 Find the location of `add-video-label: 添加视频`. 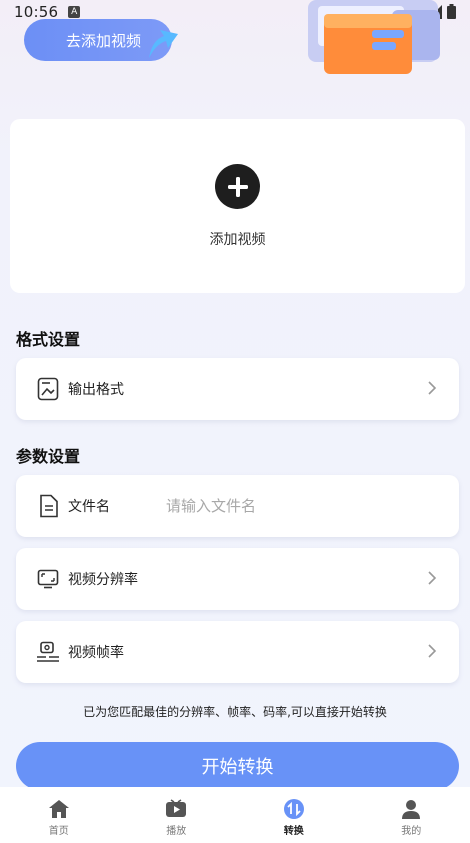

add-video-label: 添加视频 is located at coordinates (237, 240).